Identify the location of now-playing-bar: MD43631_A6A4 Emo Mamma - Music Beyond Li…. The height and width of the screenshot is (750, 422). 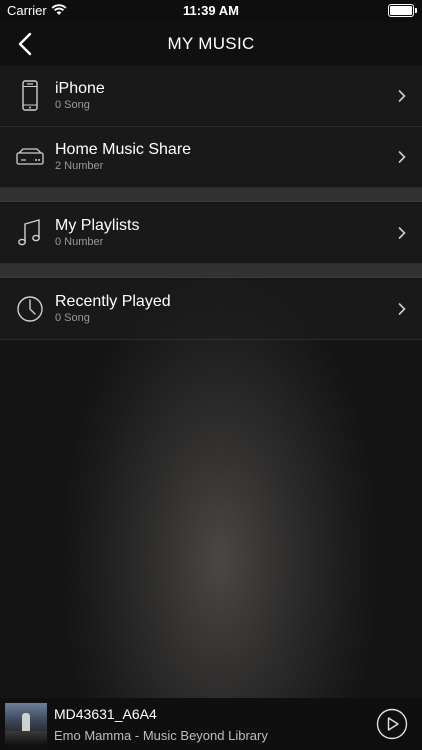
(211, 724).